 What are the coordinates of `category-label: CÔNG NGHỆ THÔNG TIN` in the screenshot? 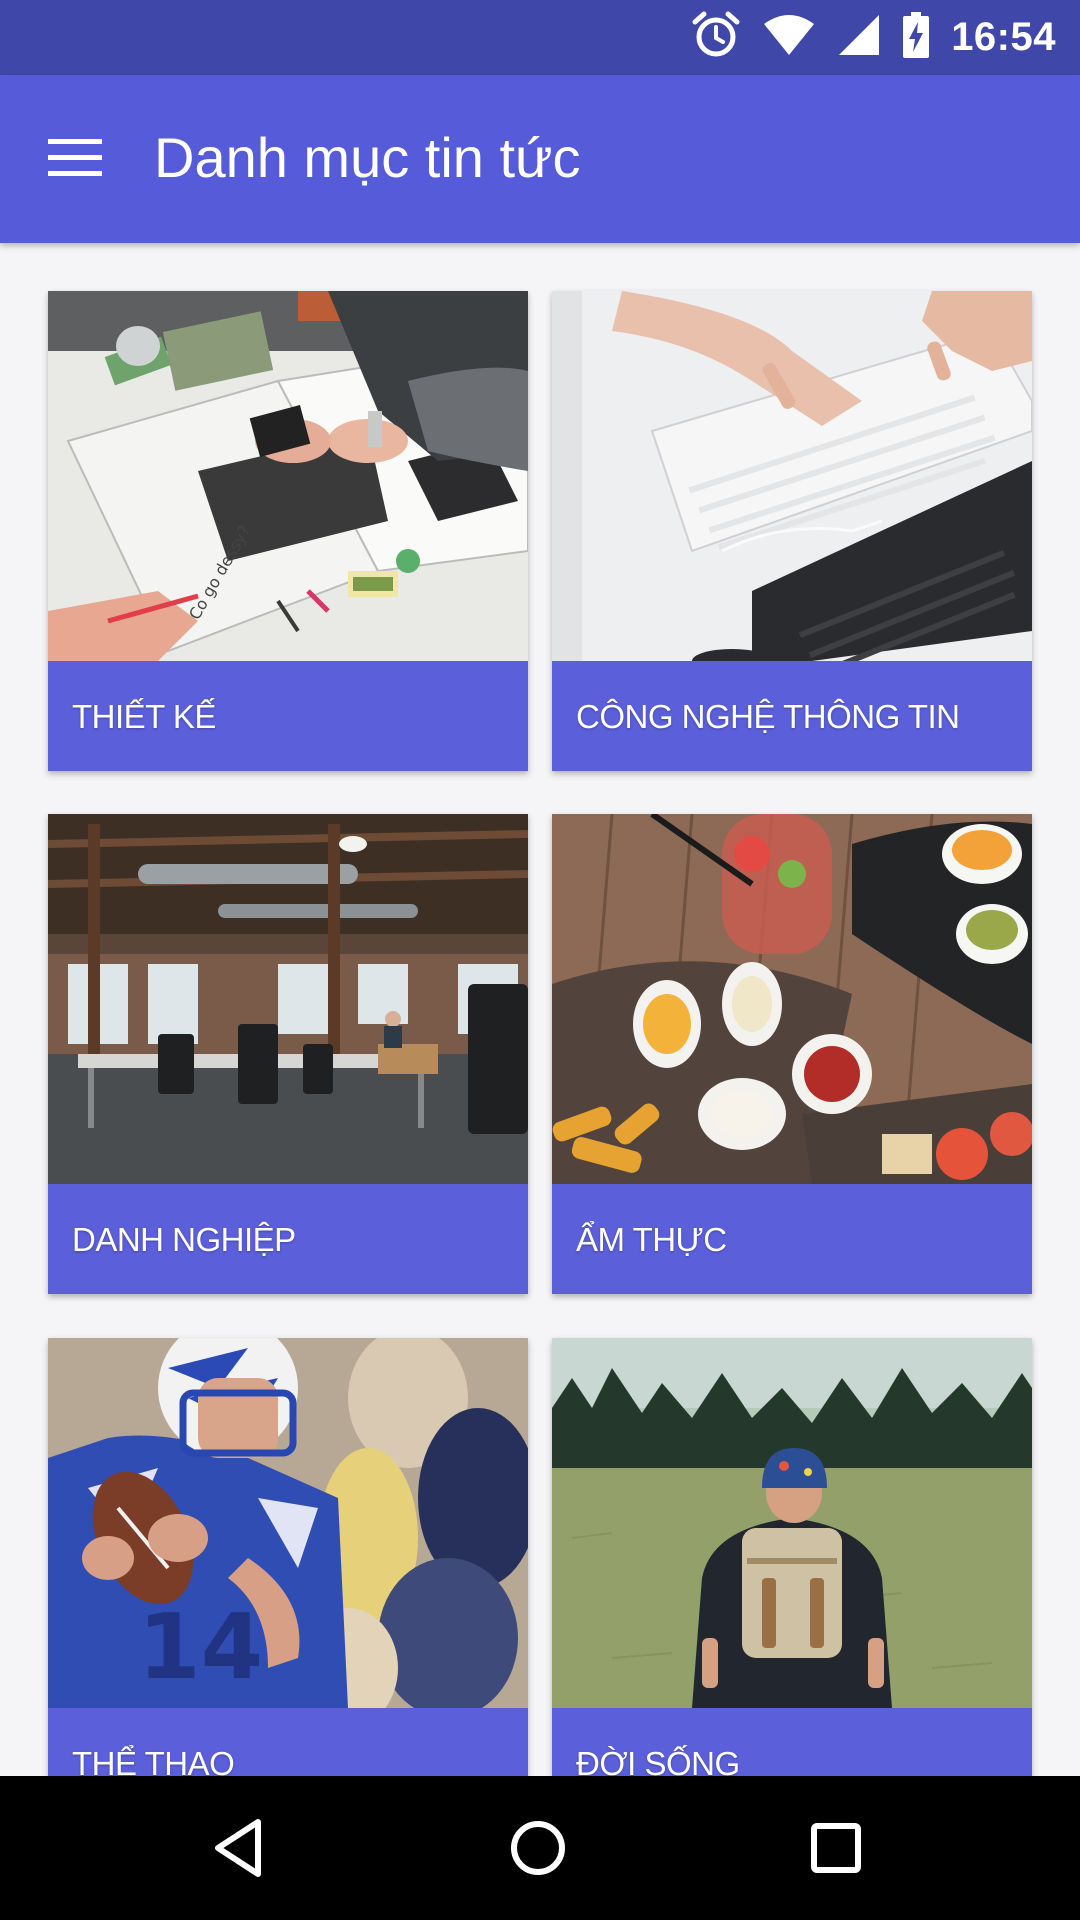 It's located at (768, 716).